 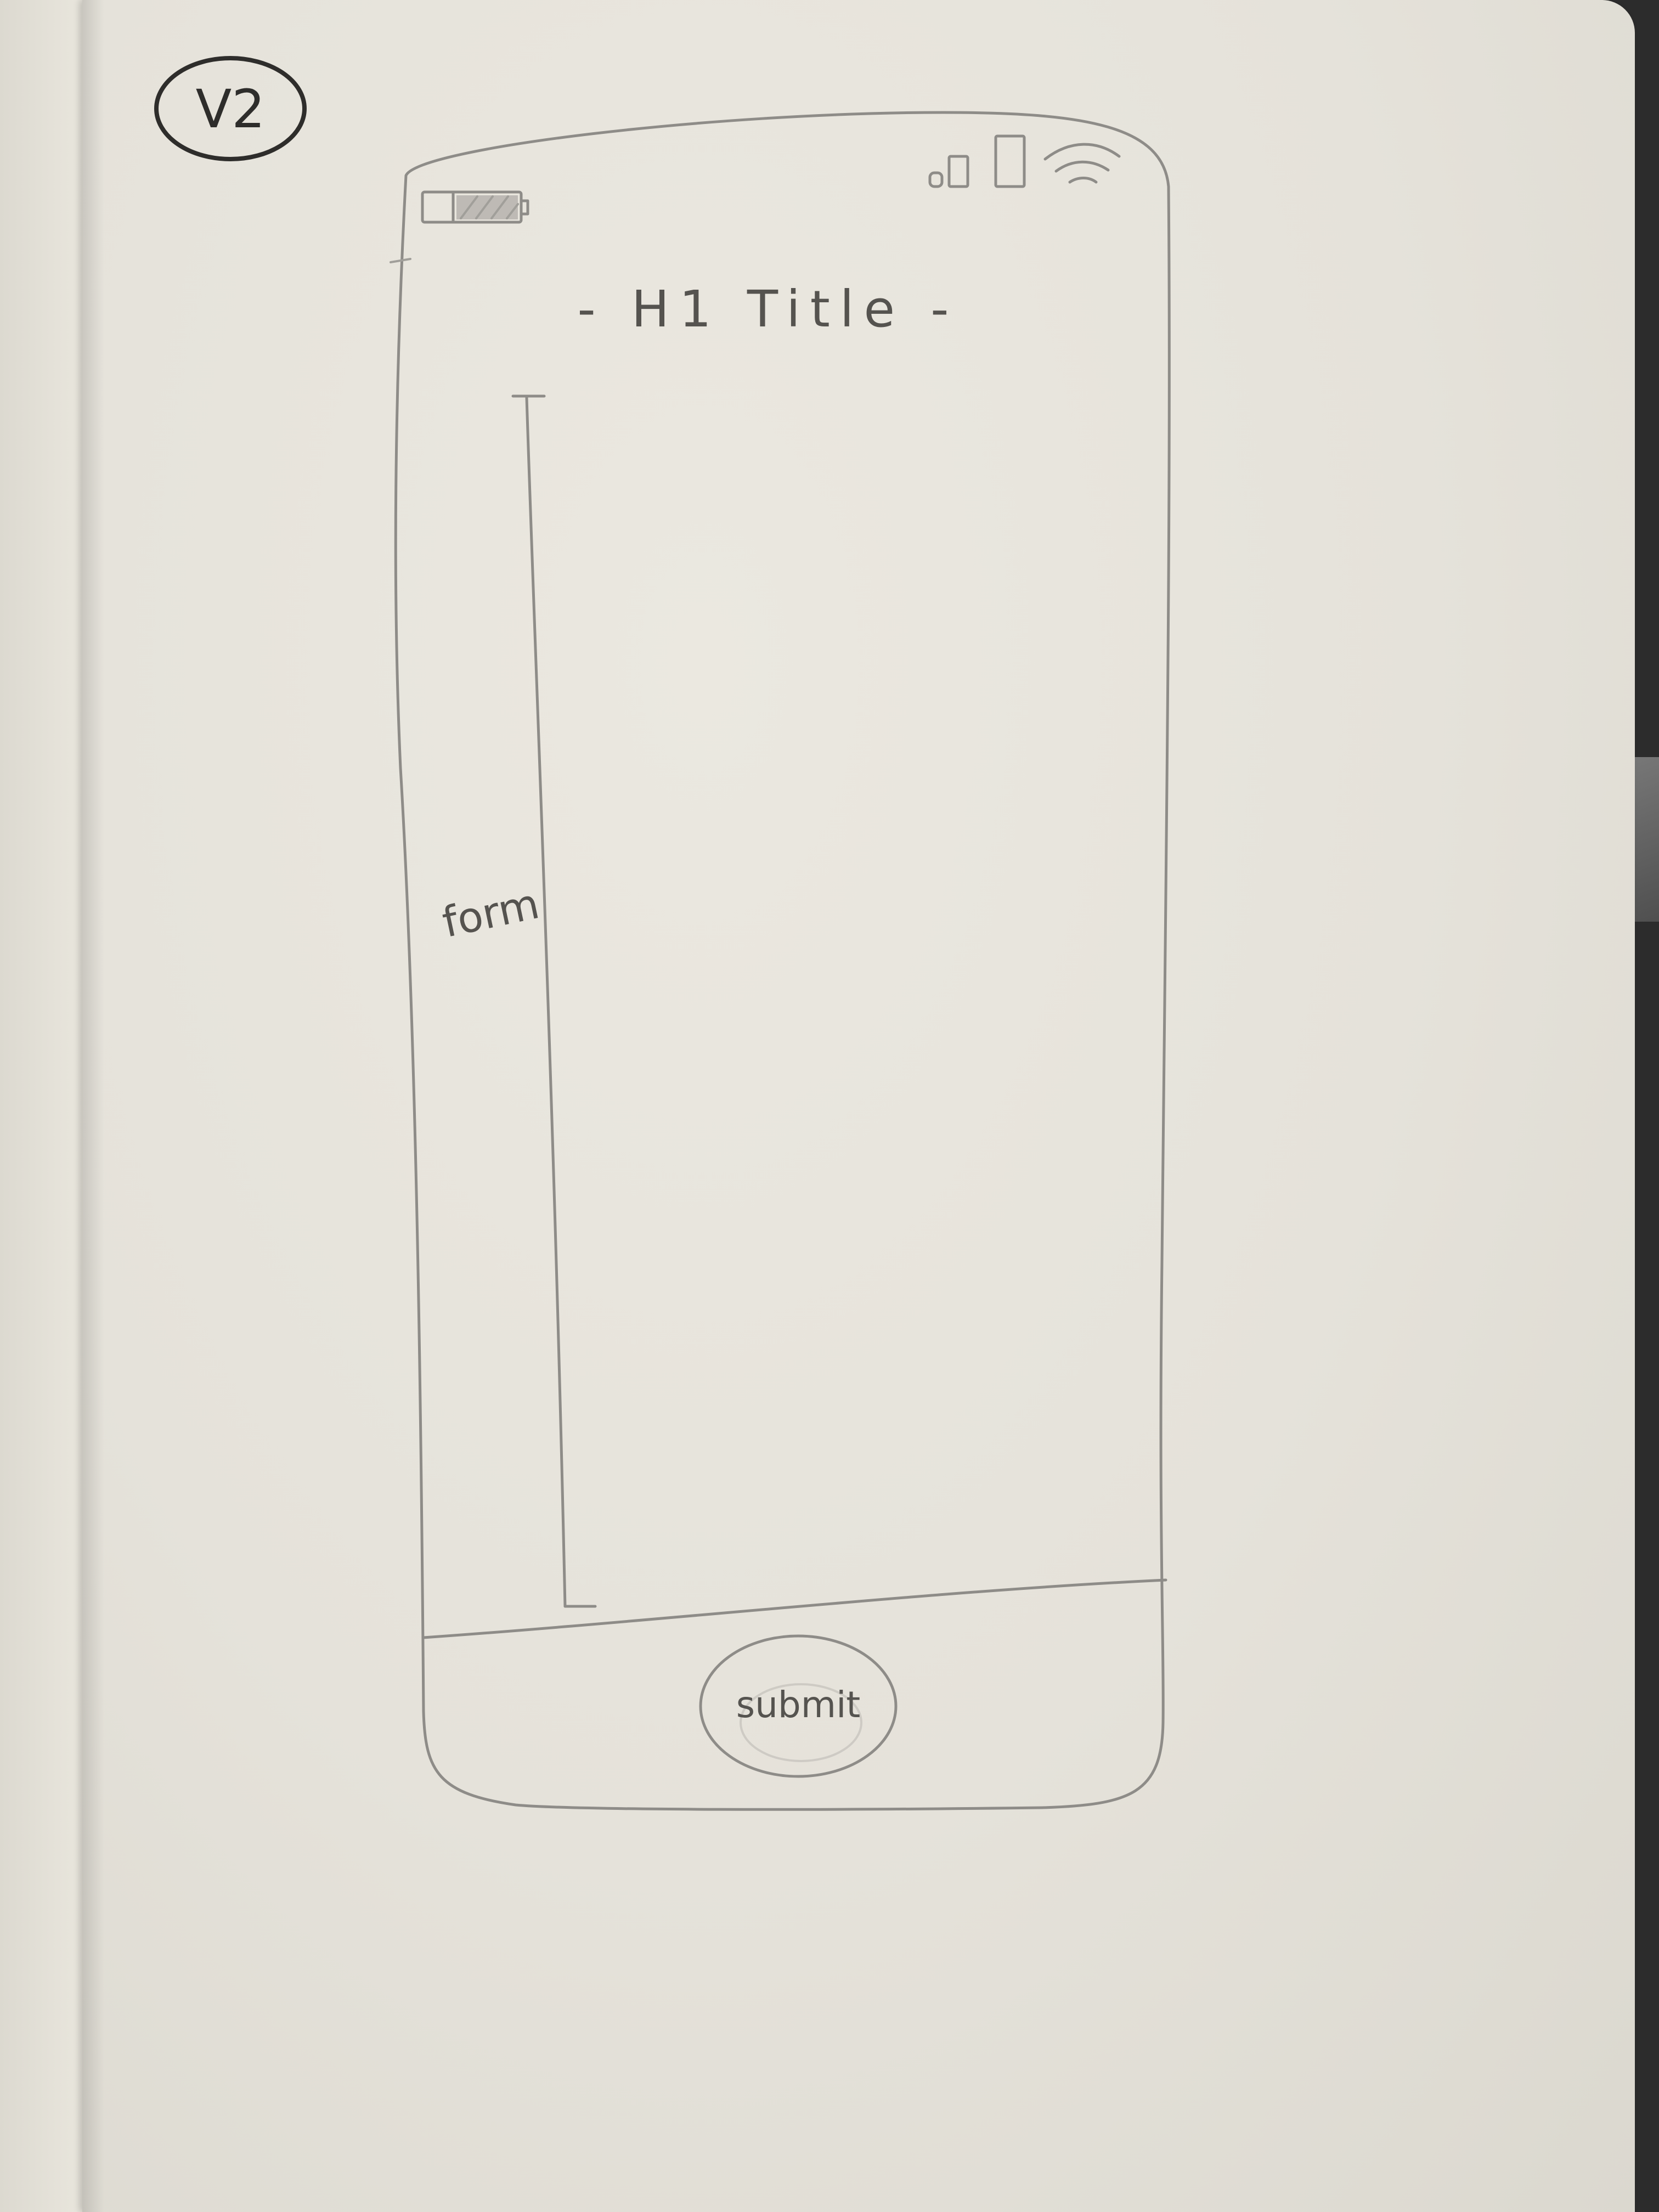 I want to click on page-title: - H1 Title -, so click(x=768, y=309).